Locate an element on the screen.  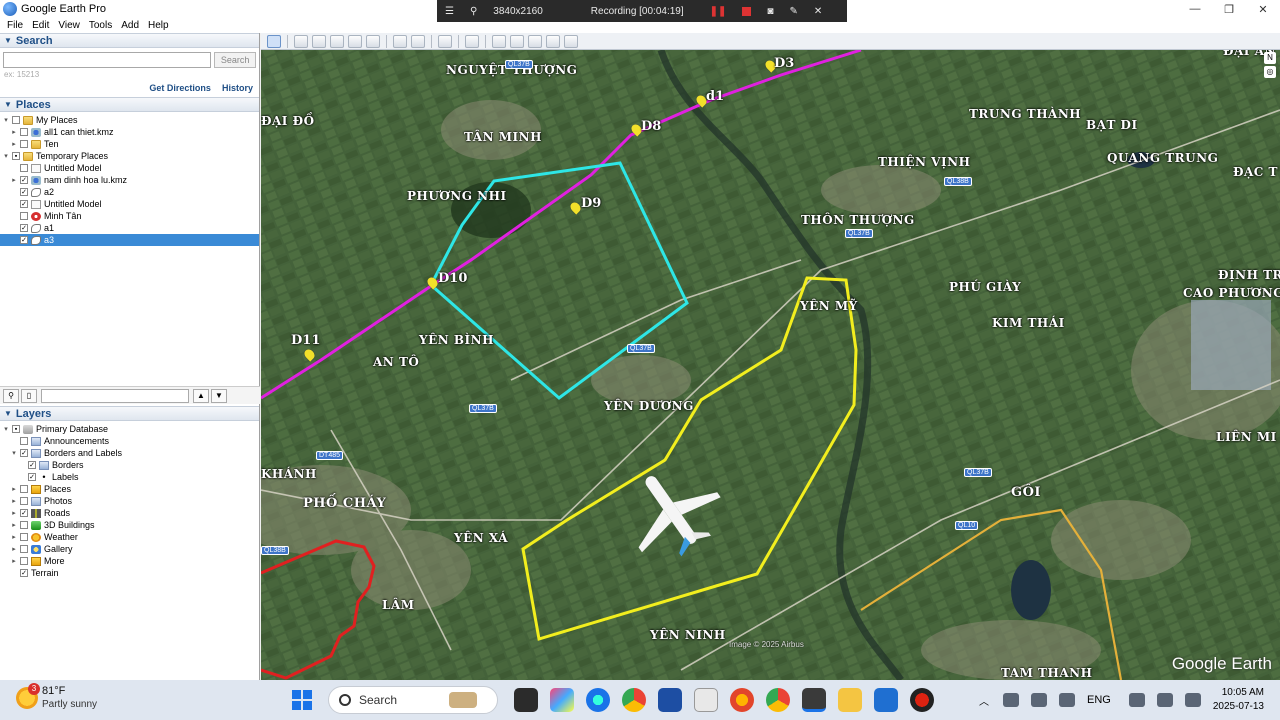
menu-add: Add is located at coordinates (130, 25).